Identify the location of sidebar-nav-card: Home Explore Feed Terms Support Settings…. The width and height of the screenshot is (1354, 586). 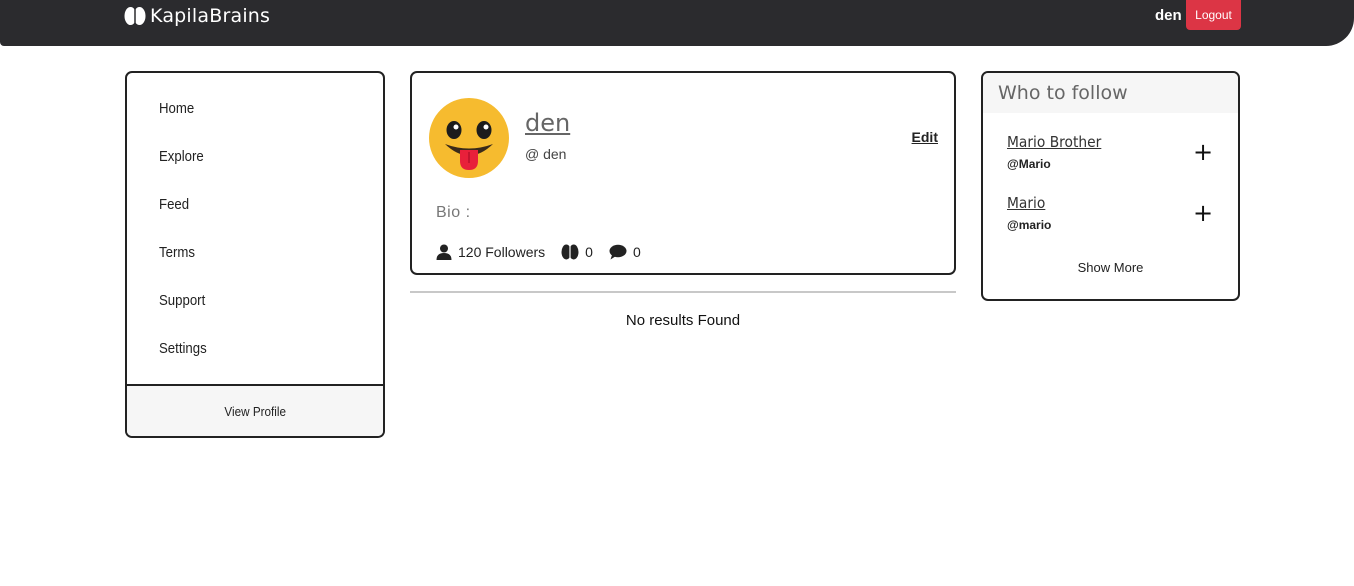
(255, 254).